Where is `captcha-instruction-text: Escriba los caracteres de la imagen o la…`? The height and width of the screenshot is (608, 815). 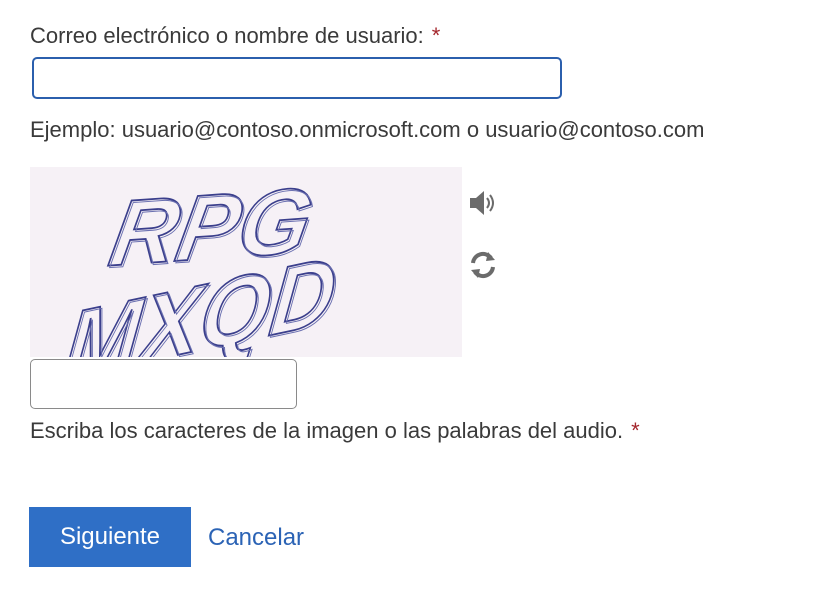
captcha-instruction-text: Escriba los caracteres de la imagen o la… is located at coordinates (327, 430).